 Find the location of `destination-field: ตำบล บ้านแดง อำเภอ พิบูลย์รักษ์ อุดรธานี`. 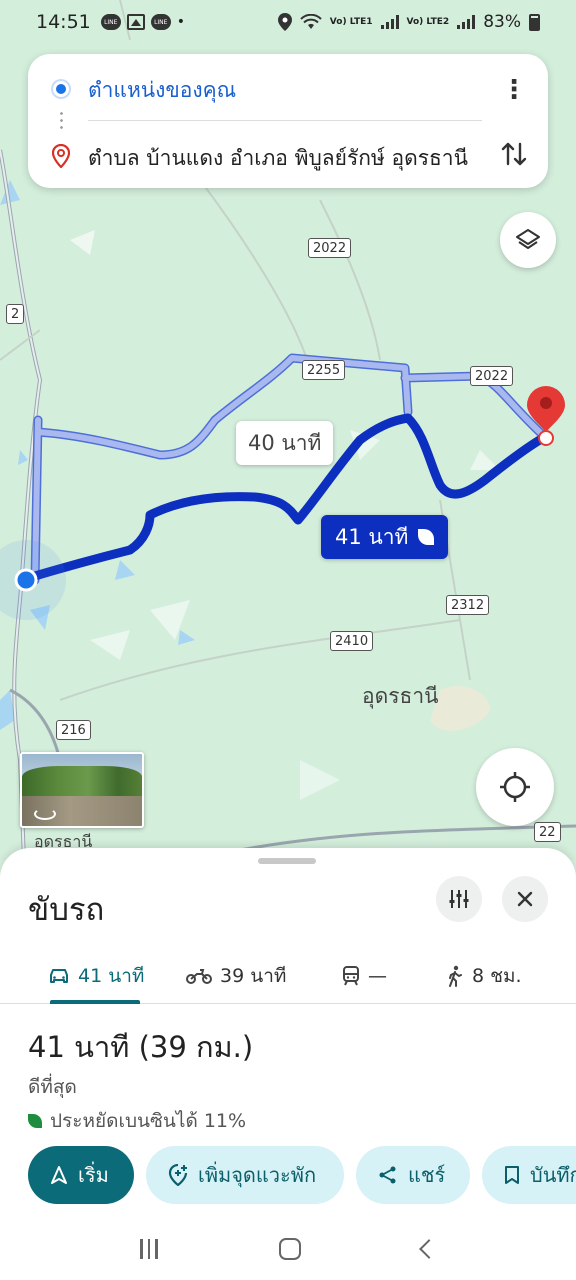

destination-field: ตำบล บ้านแดง อำเภอ พิบูลย์รักษ์ อุดรธานี is located at coordinates (288, 158).